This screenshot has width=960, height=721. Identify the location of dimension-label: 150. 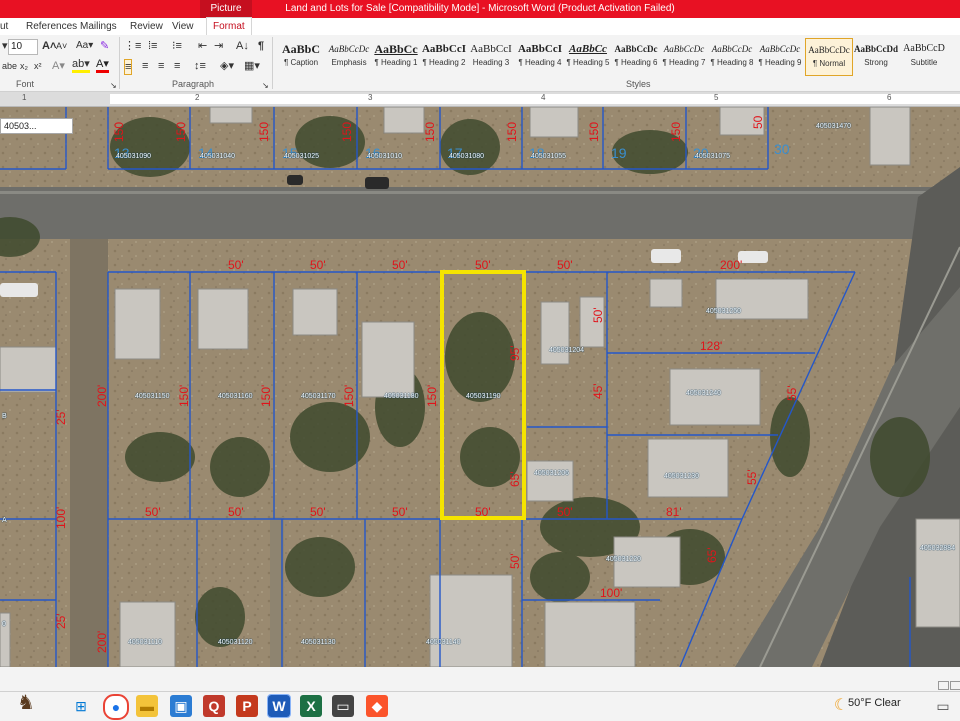
(264, 131).